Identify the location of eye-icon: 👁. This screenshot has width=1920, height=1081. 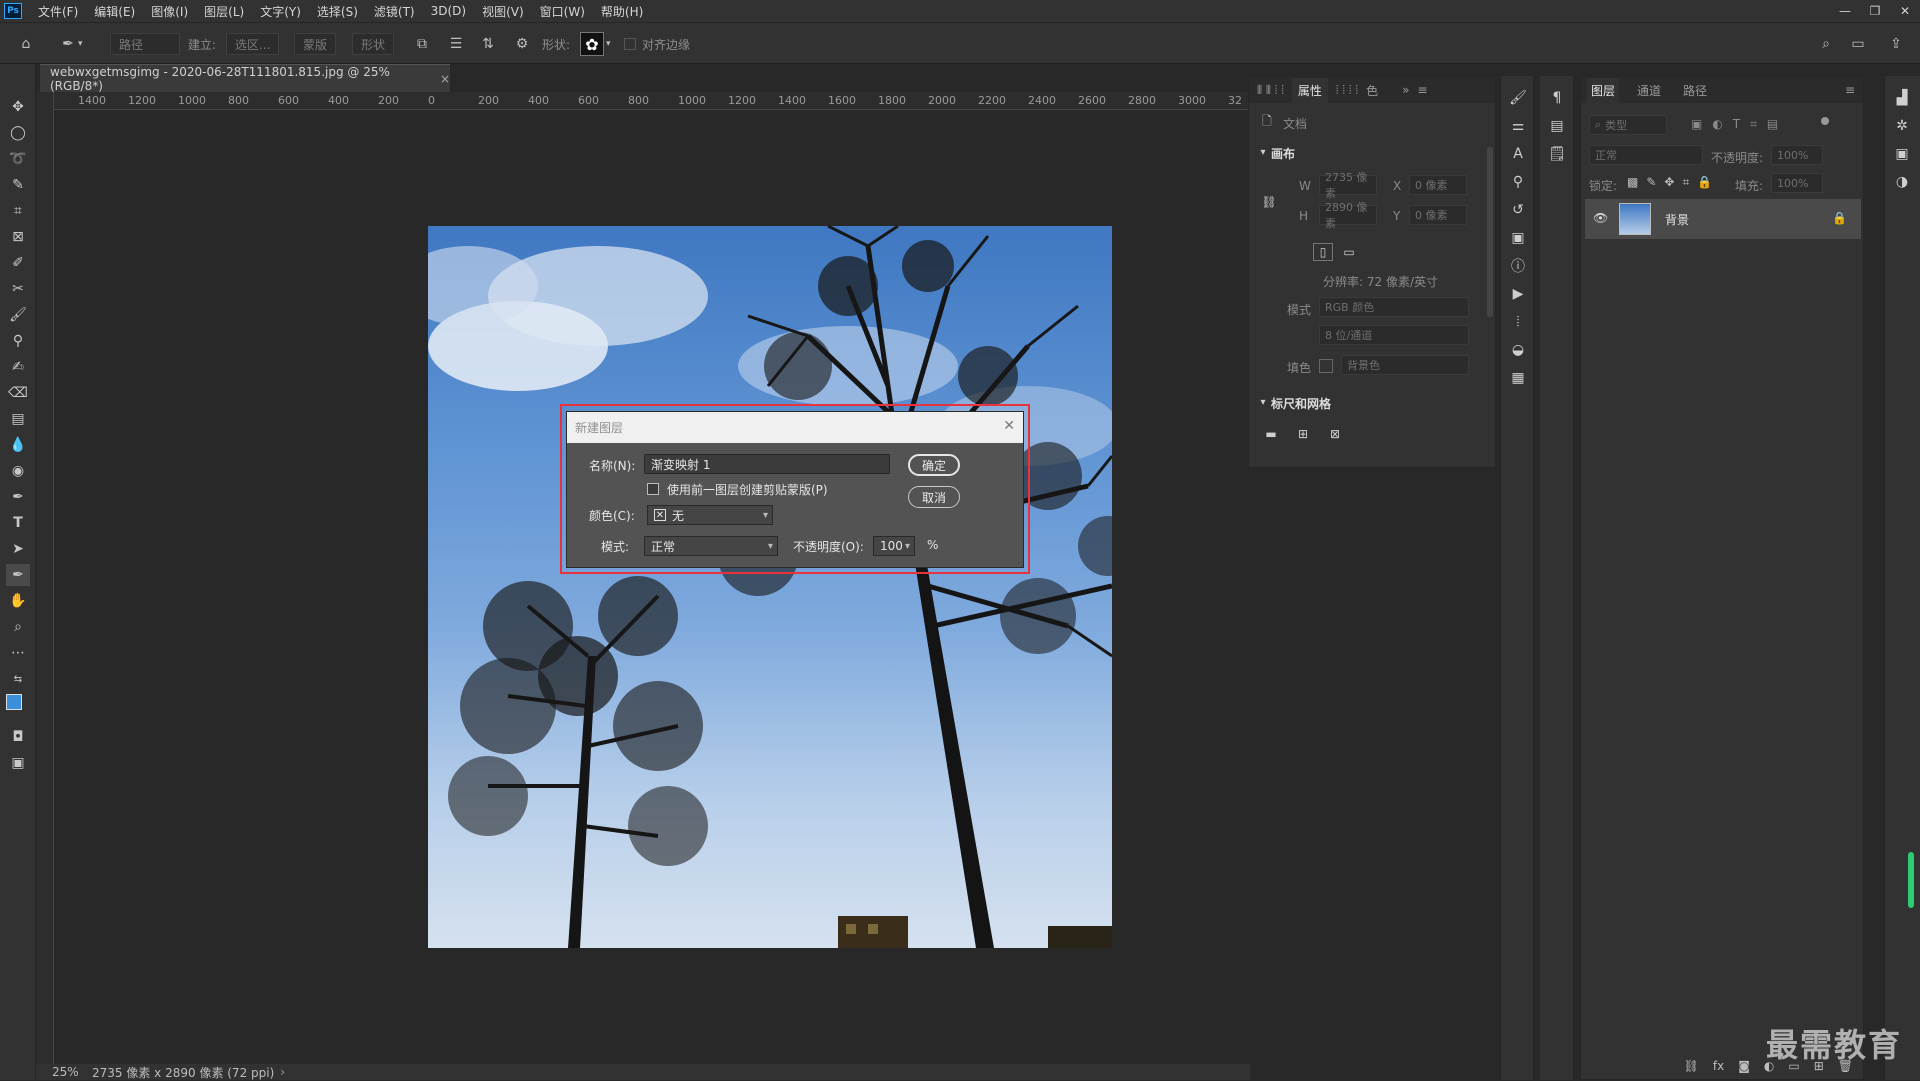
(1600, 218).